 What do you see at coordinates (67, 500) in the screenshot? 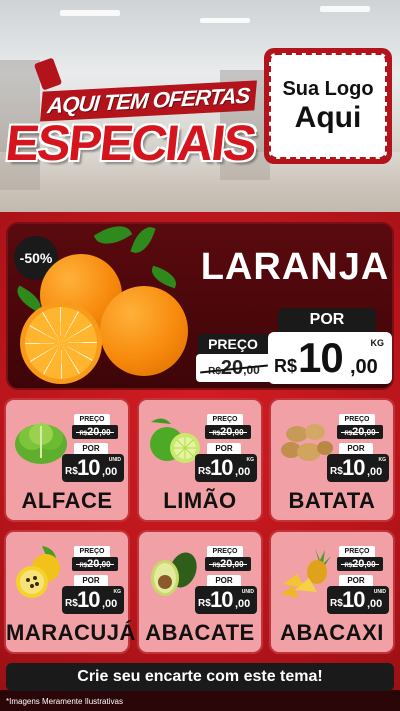
I see `product-name: ALFACE` at bounding box center [67, 500].